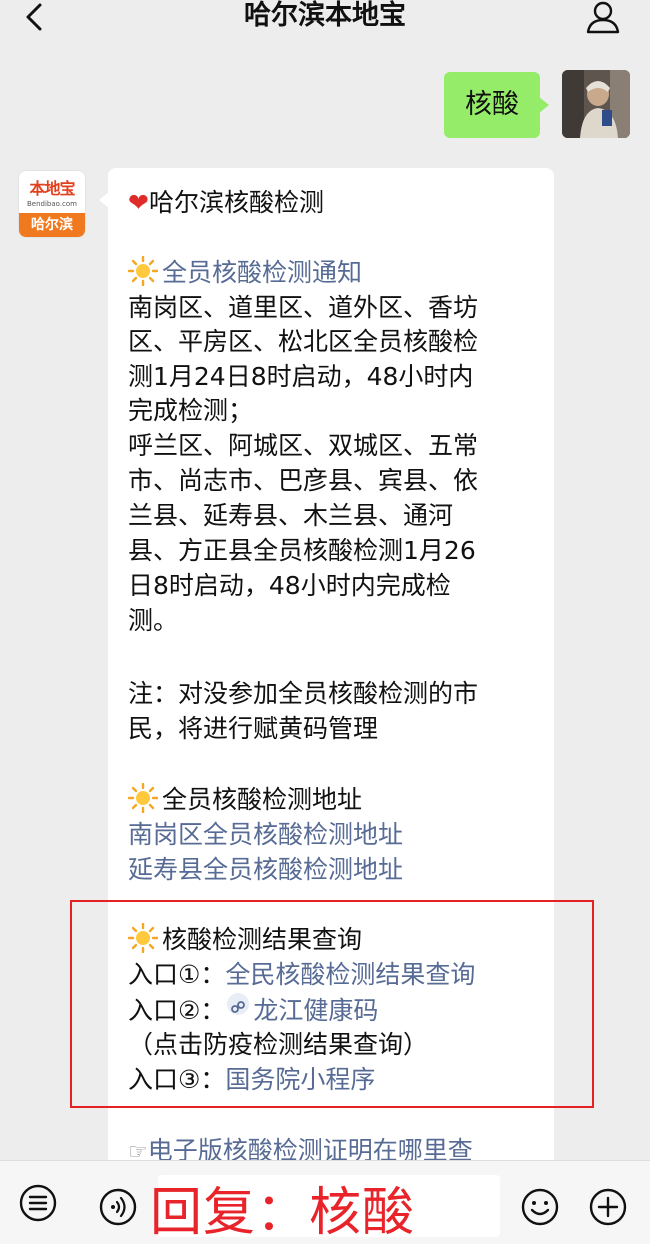 This screenshot has width=650, height=1244. Describe the element at coordinates (191, 410) in the screenshot. I see `notice-text-line: 完成检测；` at that location.